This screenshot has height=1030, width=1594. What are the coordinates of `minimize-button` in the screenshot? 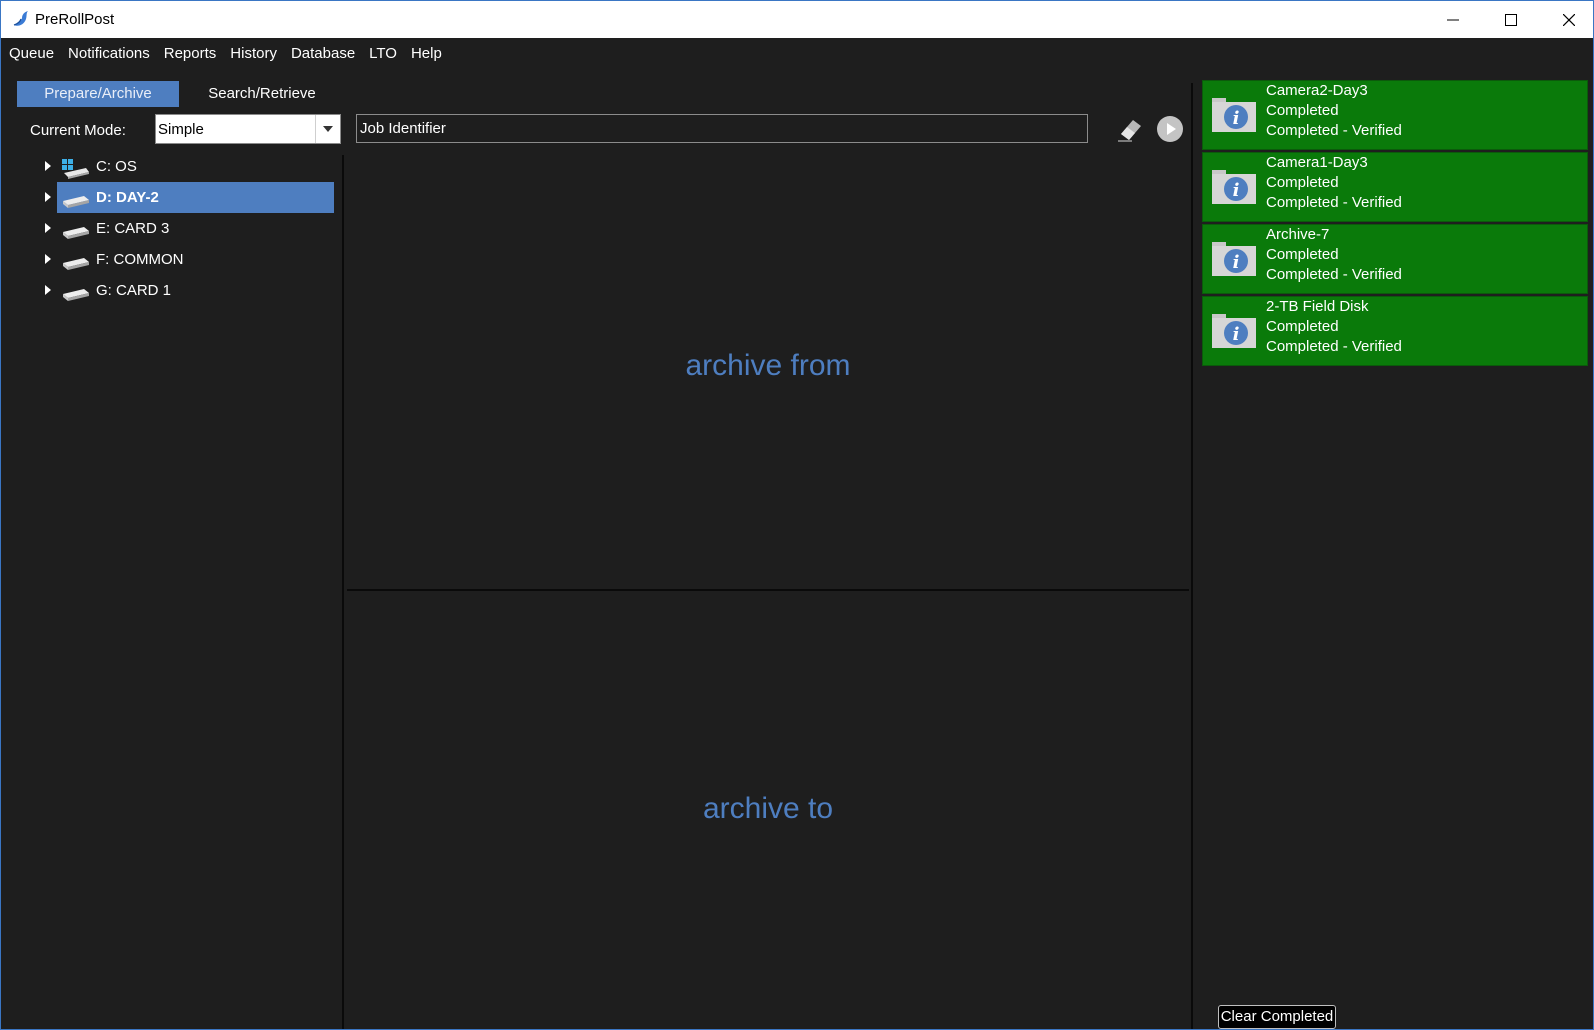 It's located at (1453, 19).